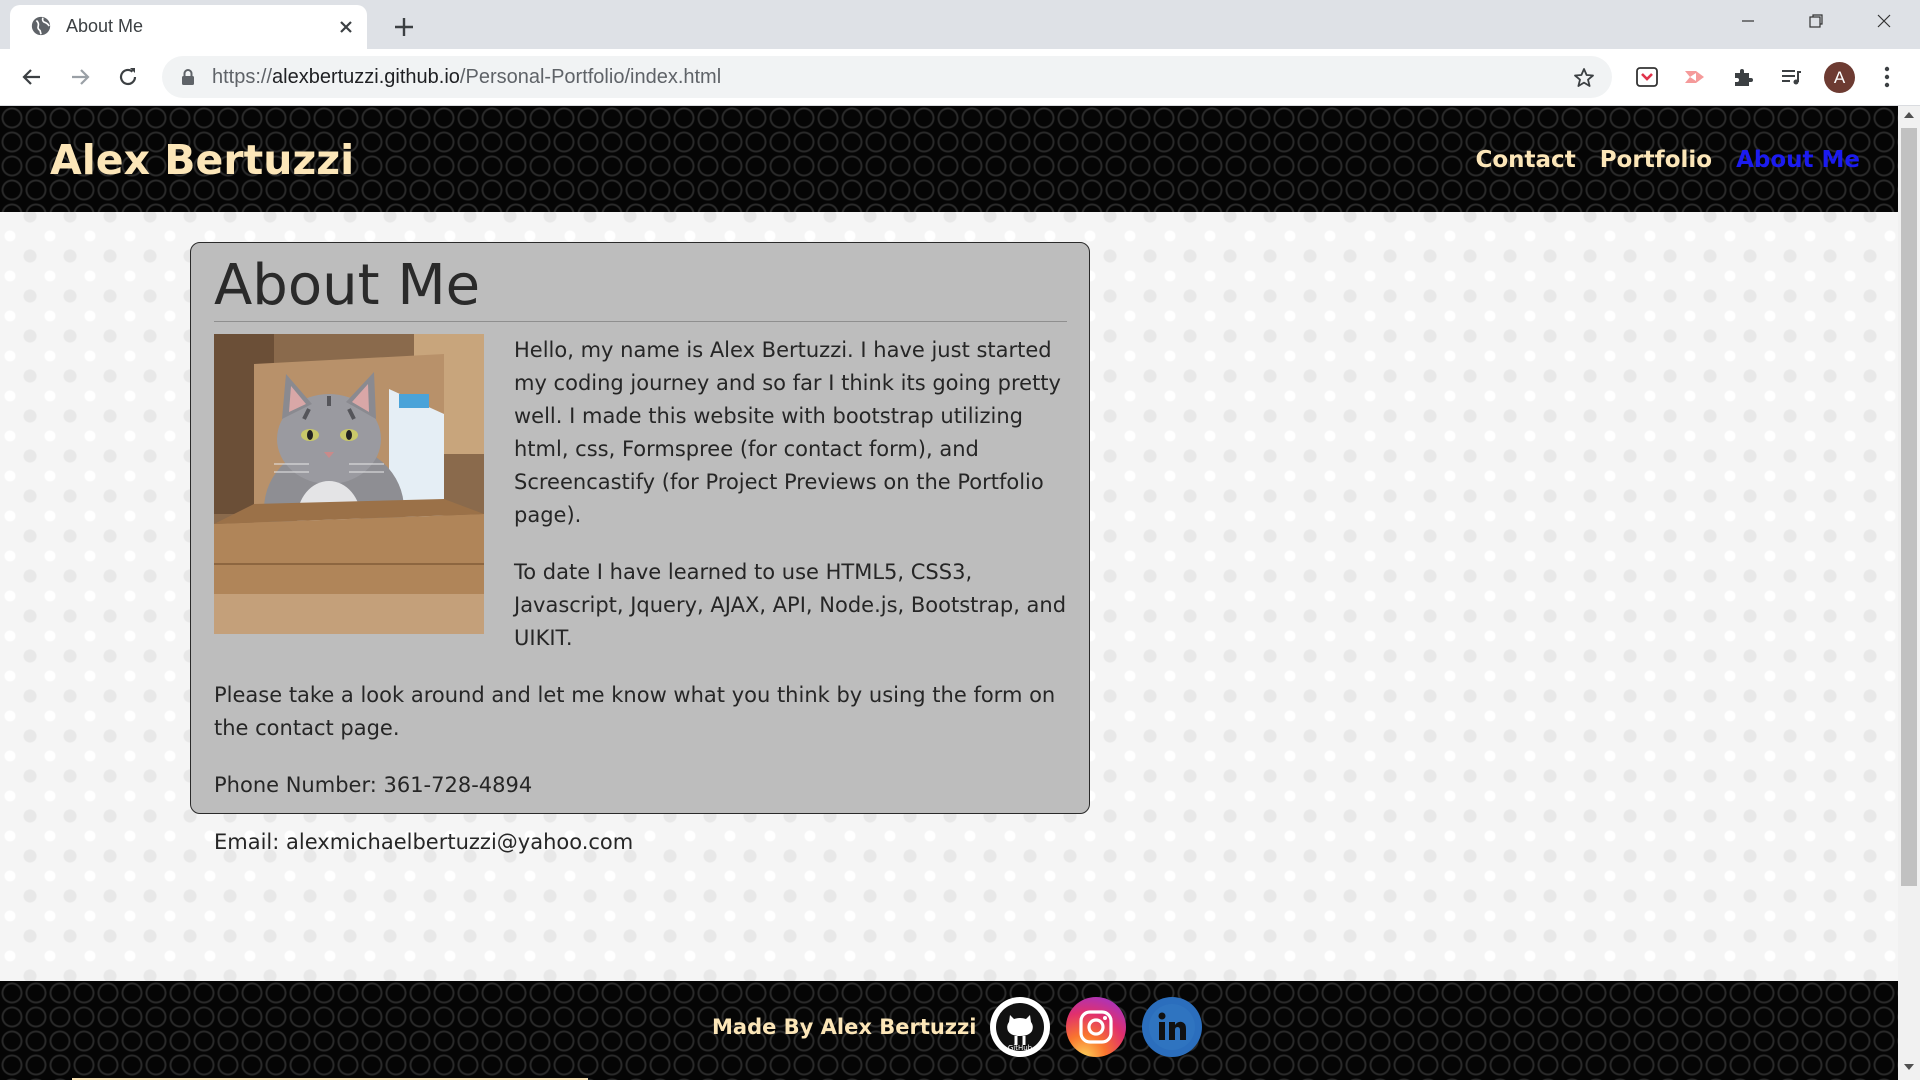  I want to click on pocket-icon, so click(1647, 77).